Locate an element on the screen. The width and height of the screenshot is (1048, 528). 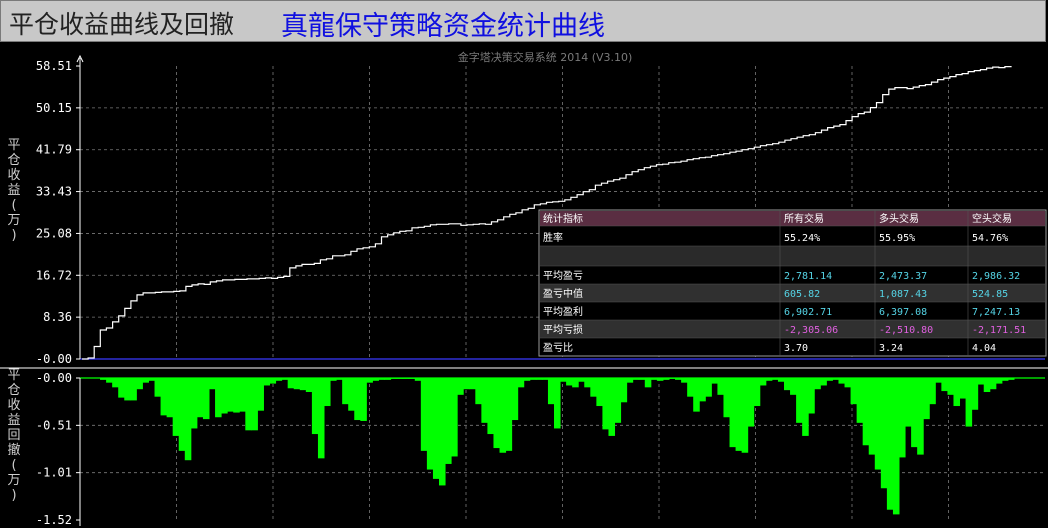
stats-value-cell: 2,781.14 is located at coordinates (808, 276).